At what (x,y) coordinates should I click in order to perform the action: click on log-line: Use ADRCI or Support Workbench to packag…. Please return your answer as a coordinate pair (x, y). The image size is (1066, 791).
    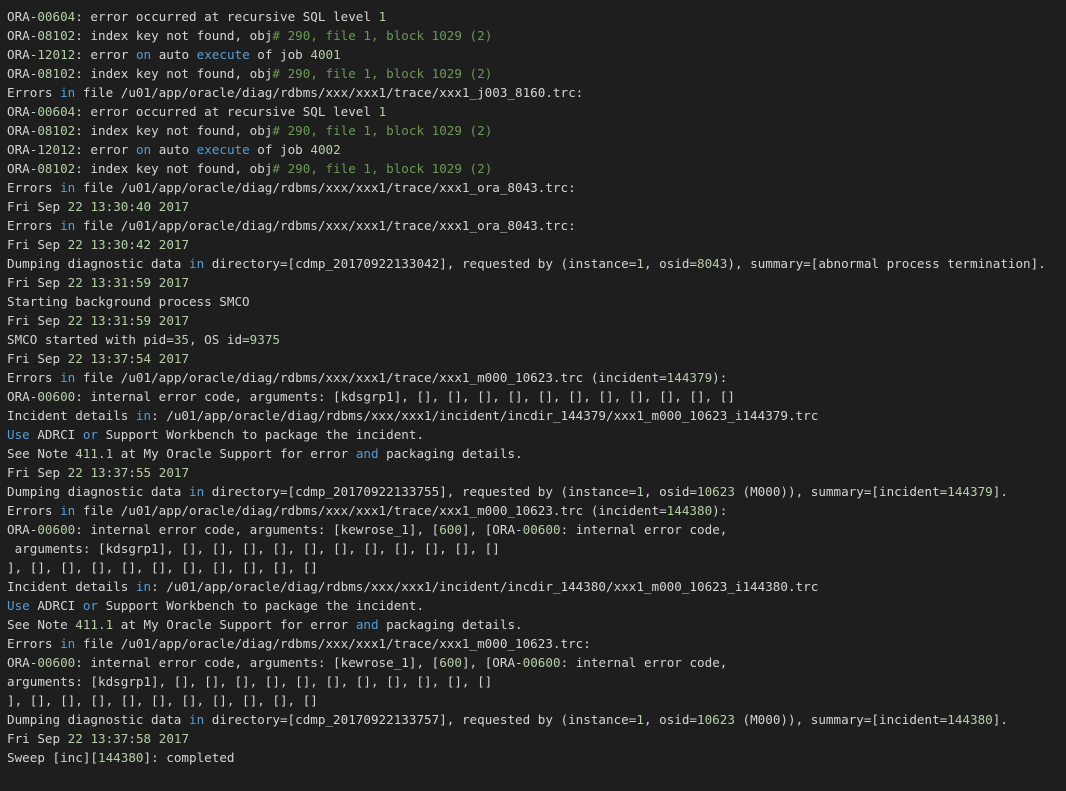
    Looking at the image, I should click on (536, 434).